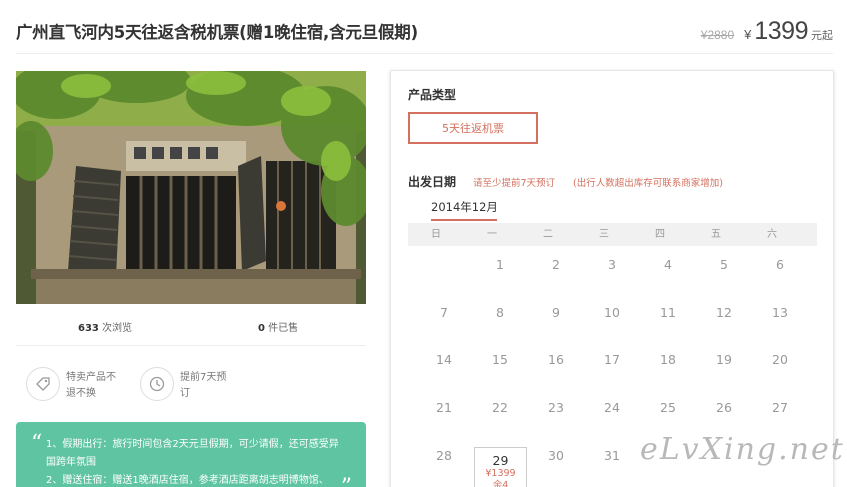 This screenshot has height=487, width=847. I want to click on feature-label: 特卖产品不退不换, so click(91, 385).